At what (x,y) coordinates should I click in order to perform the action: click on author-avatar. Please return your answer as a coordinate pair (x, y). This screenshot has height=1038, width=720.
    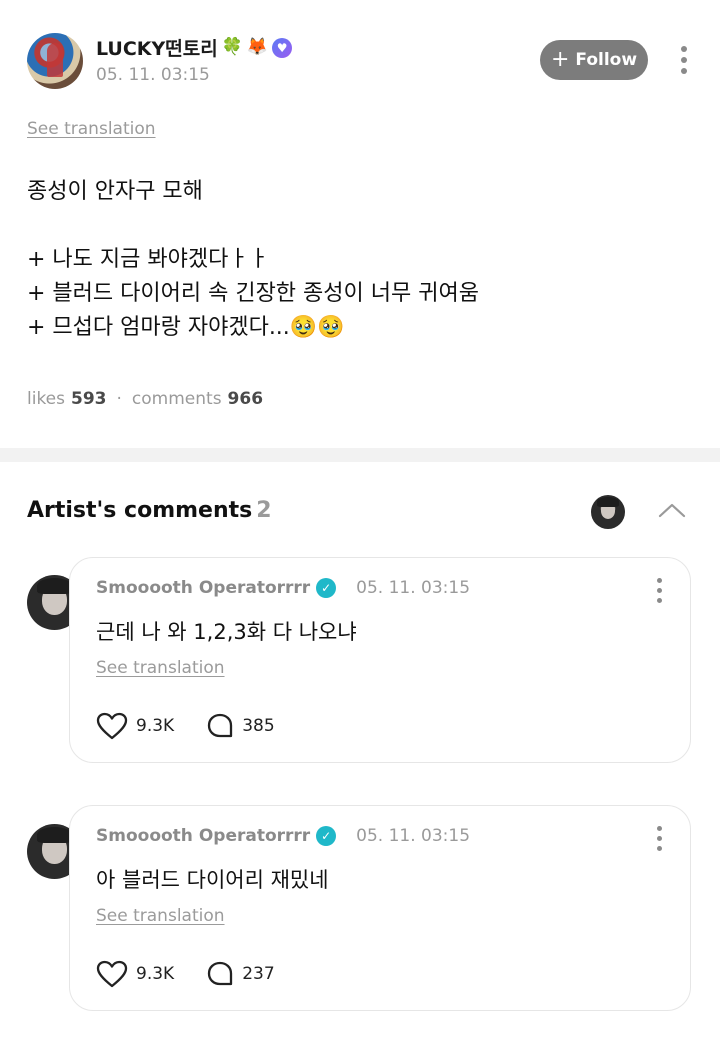
    Looking at the image, I should click on (55, 61).